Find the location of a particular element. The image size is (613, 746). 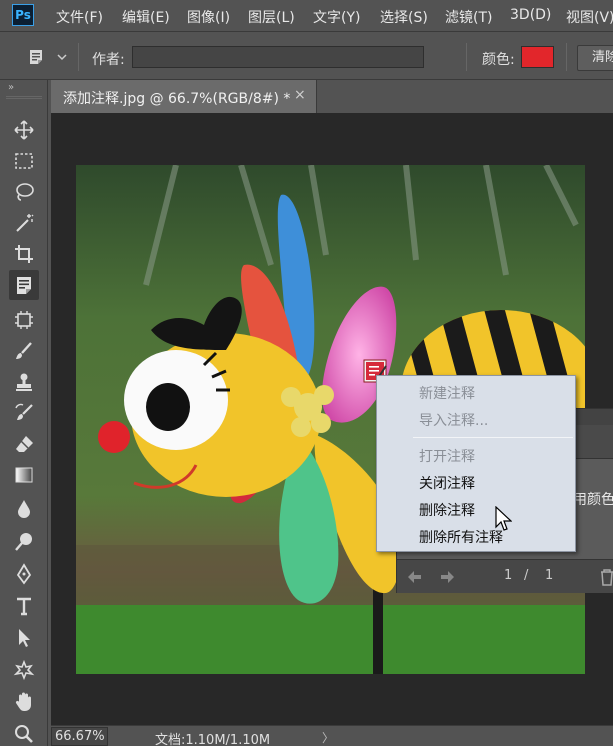

marquee-tool is located at coordinates (24, 161).